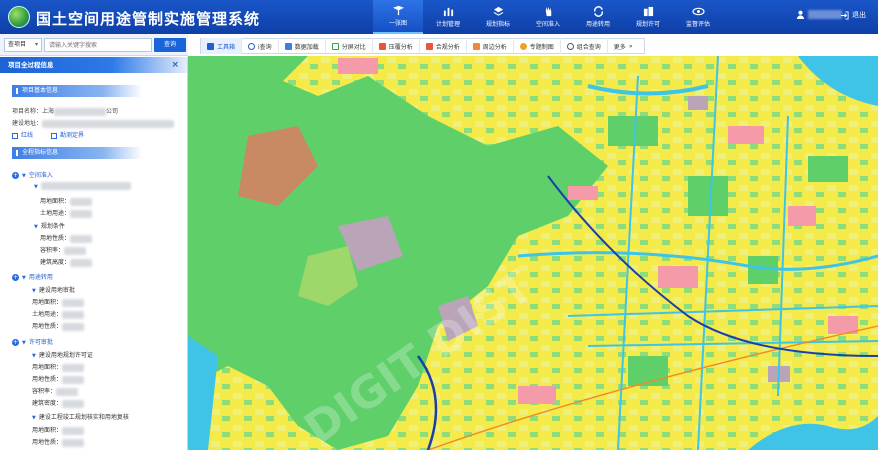  What do you see at coordinates (148, 19) in the screenshot?
I see `app-title: 国土空间用途管制实施管理系统` at bounding box center [148, 19].